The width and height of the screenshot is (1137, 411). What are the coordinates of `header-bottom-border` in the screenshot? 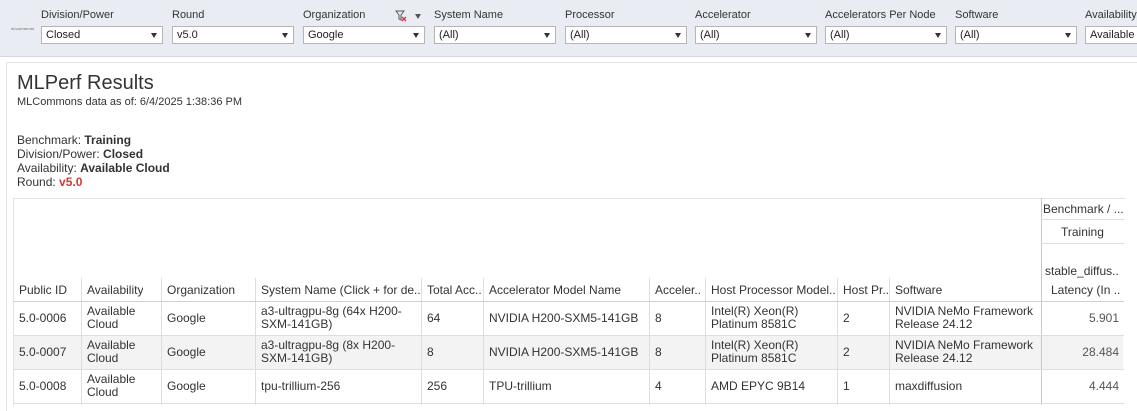 It's located at (569, 301).